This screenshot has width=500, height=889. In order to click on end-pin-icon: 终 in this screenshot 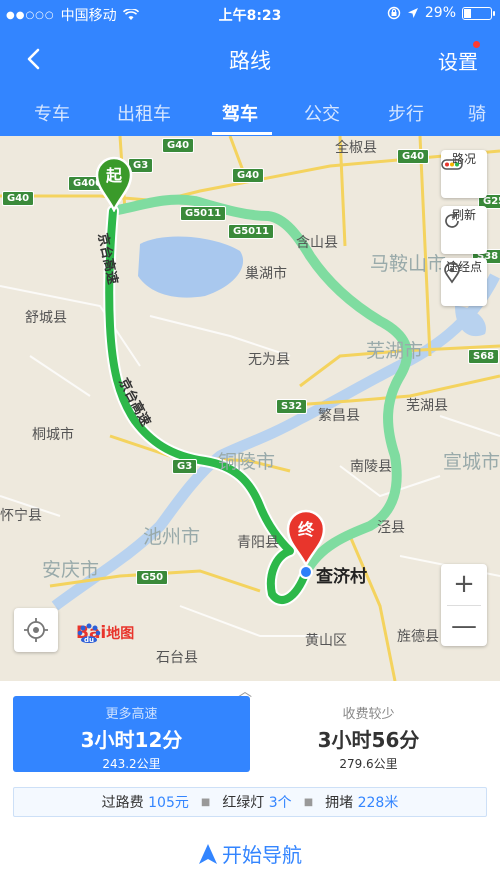, I will do `click(306, 538)`.